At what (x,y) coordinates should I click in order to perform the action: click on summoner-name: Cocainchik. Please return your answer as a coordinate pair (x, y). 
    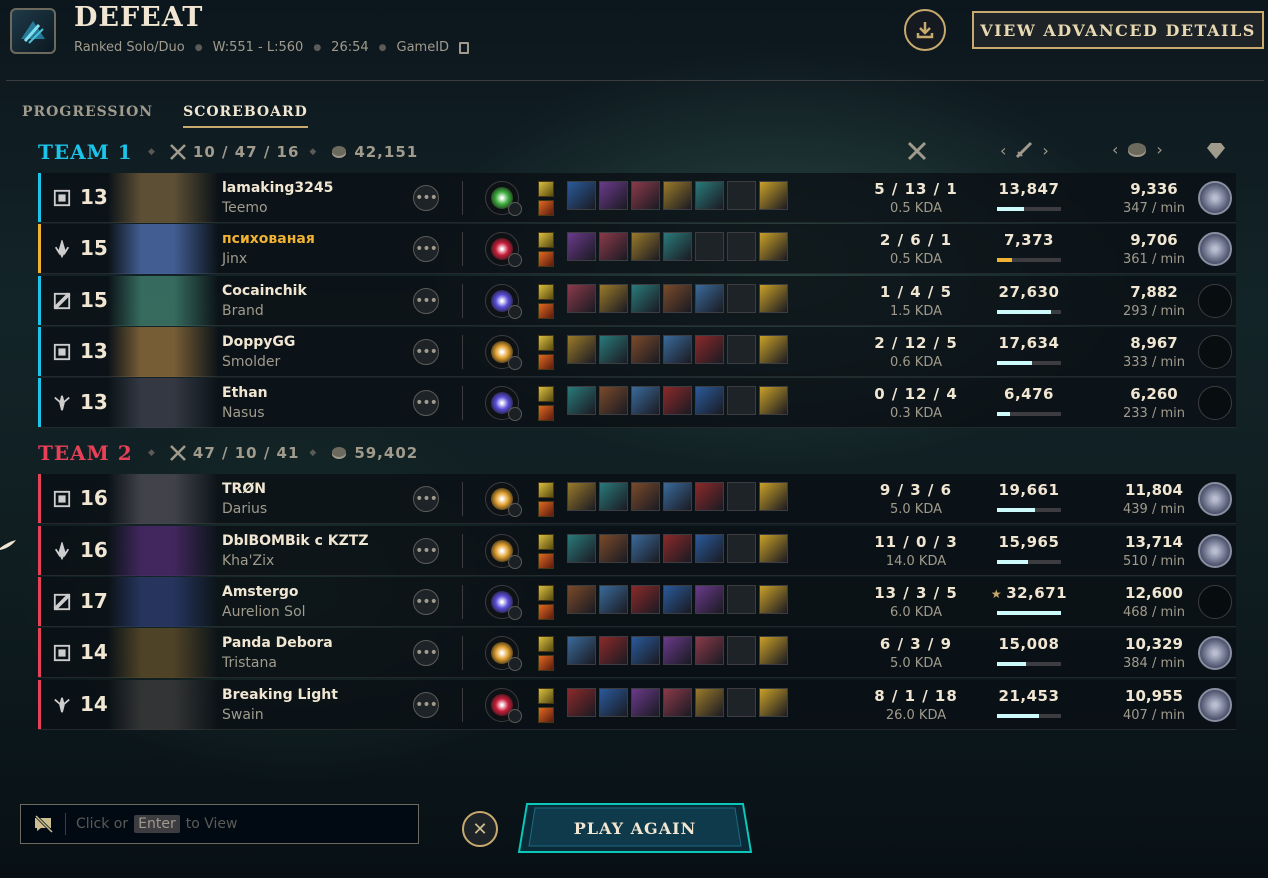
    Looking at the image, I should click on (264, 291).